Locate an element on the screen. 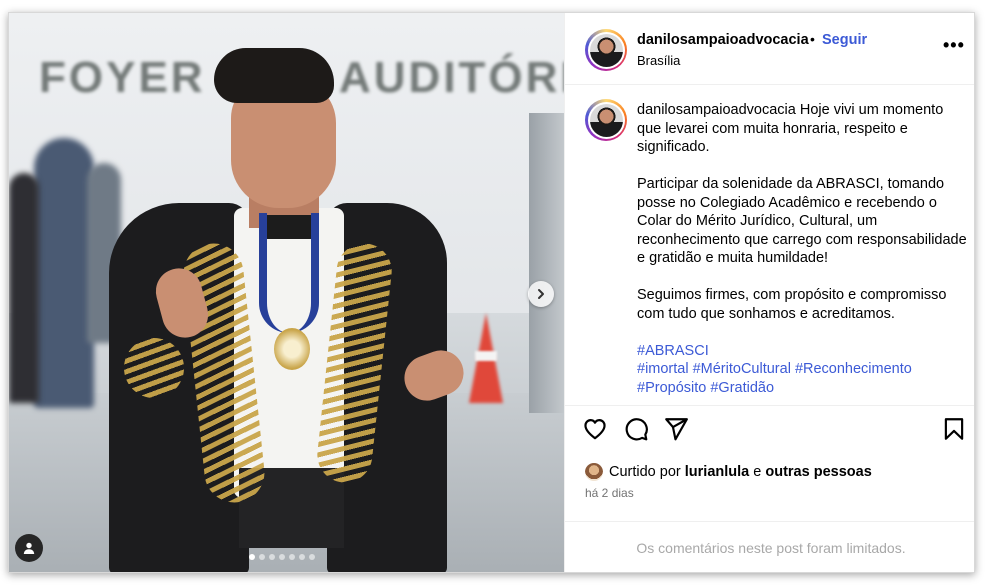  caption-username: danilosampaioadvocacia is located at coordinates (716, 110).